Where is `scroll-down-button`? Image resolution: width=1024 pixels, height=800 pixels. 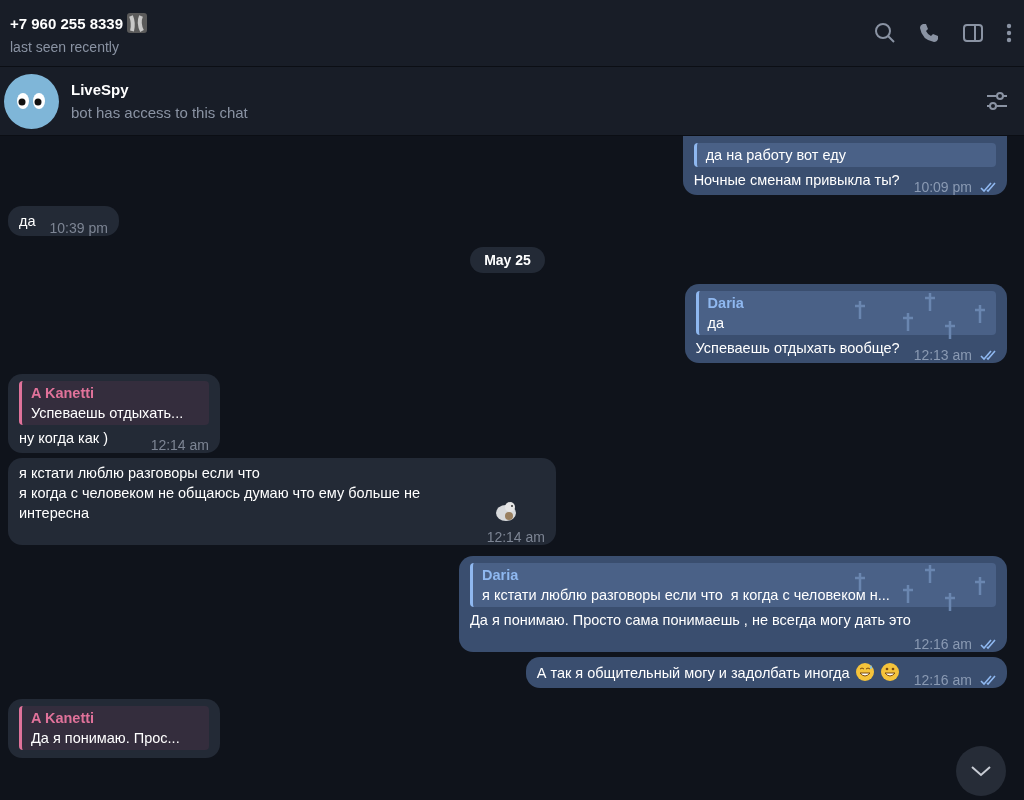 scroll-down-button is located at coordinates (981, 771).